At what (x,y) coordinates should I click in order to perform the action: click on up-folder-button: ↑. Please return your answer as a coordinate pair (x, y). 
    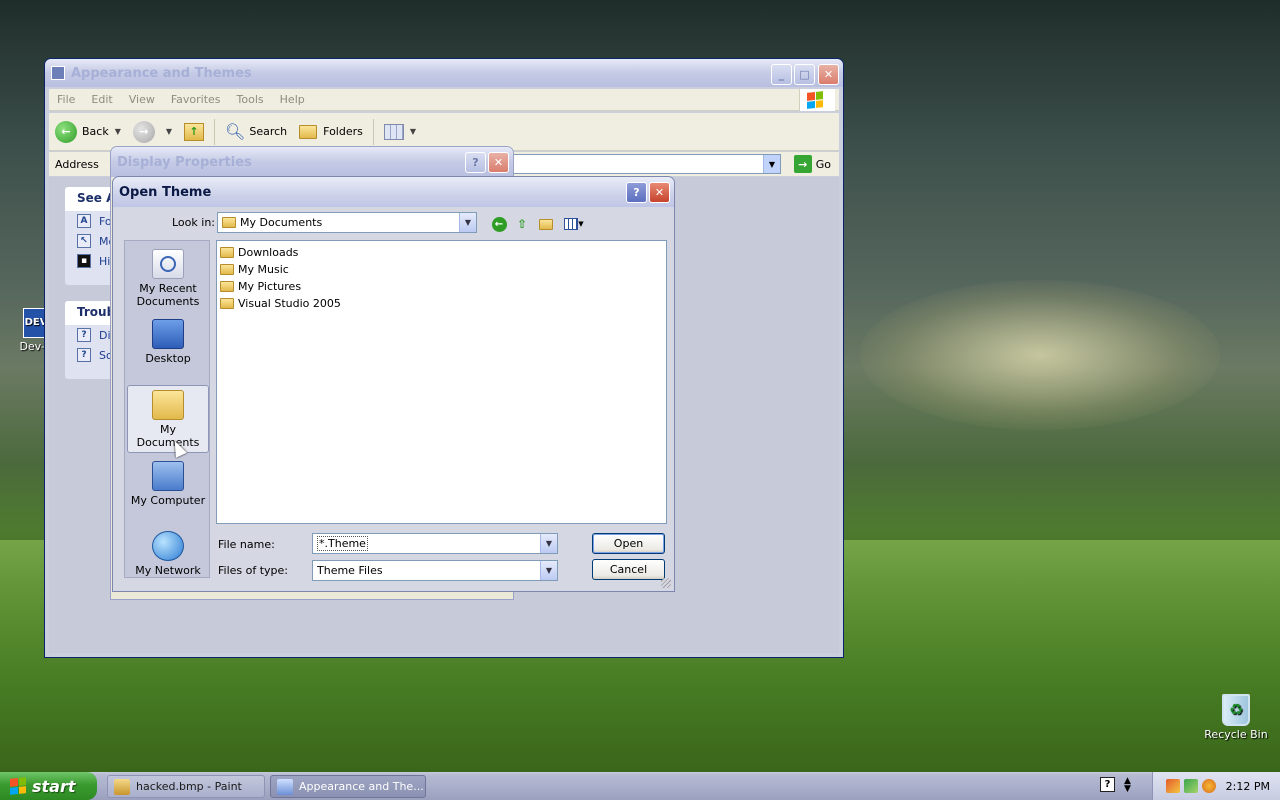
    Looking at the image, I should click on (194, 132).